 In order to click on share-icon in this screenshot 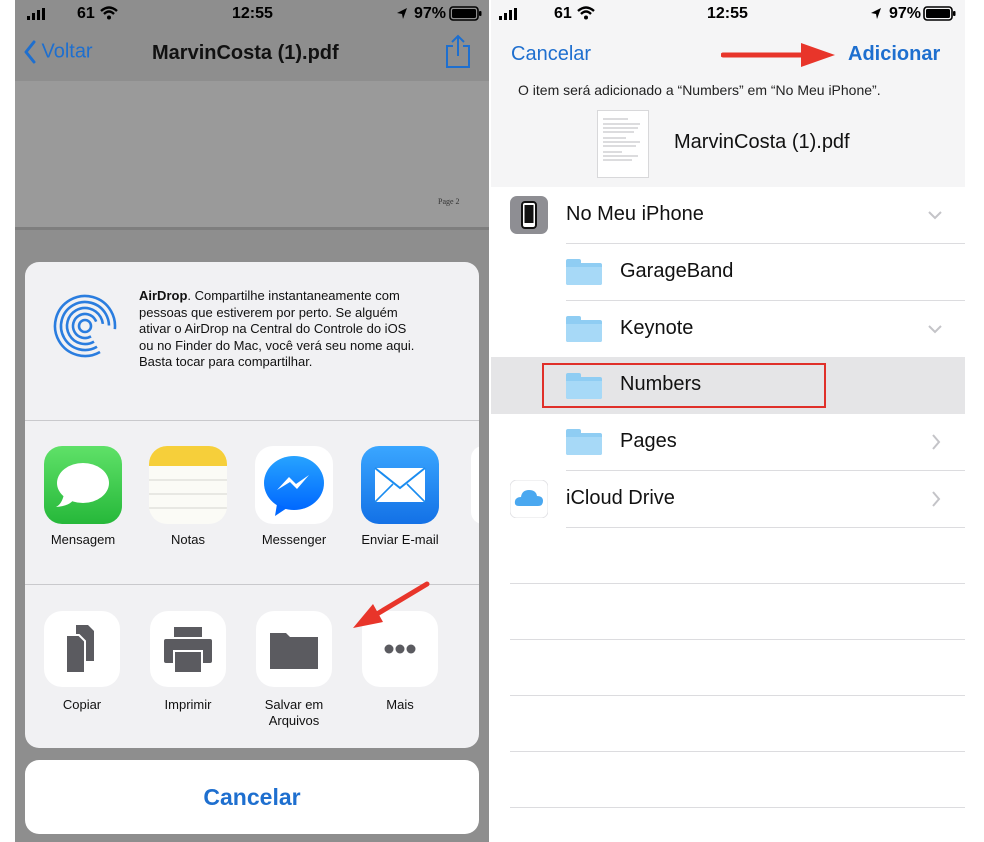, I will do `click(458, 52)`.